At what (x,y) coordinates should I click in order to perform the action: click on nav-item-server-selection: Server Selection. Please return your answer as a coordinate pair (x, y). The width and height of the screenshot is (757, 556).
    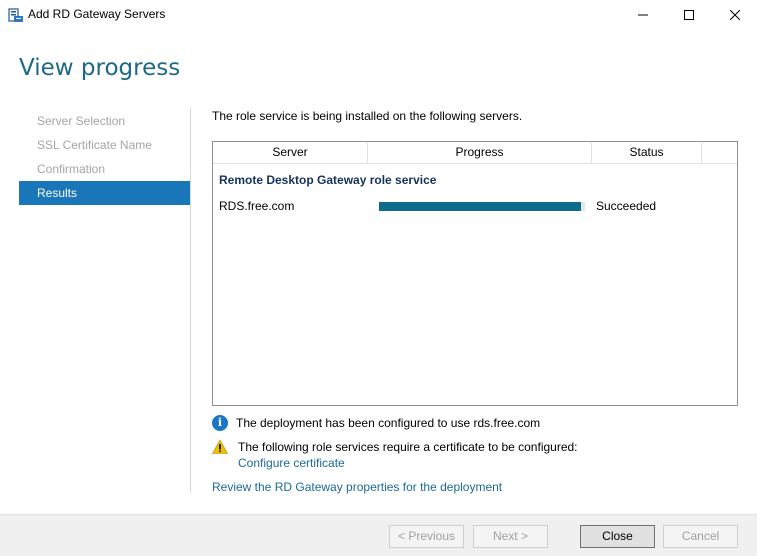
    Looking at the image, I should click on (81, 121).